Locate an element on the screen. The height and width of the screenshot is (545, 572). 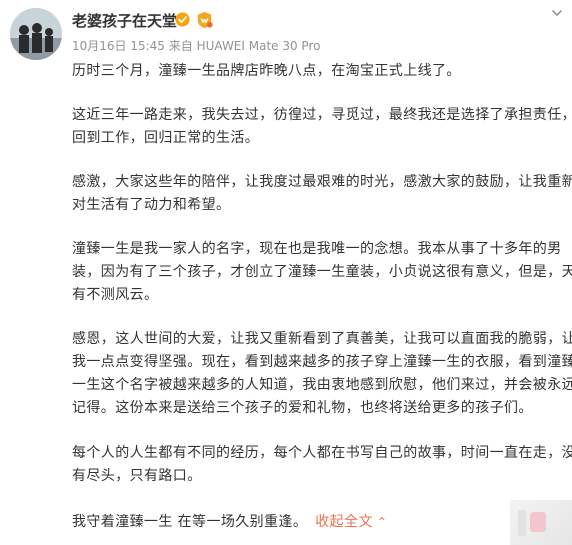
text-line: 有尽头，只有路口。 is located at coordinates (137, 476).